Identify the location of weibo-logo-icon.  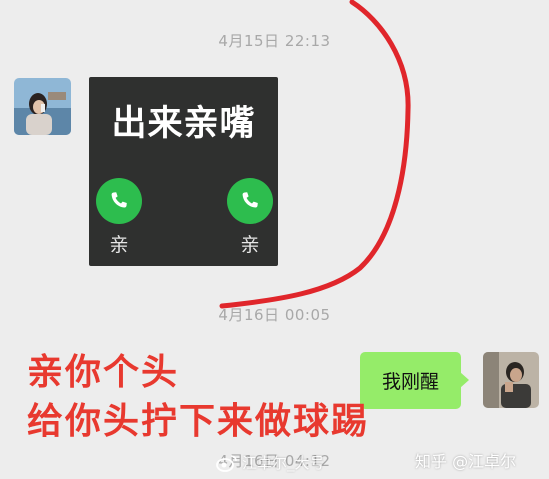
(226, 463).